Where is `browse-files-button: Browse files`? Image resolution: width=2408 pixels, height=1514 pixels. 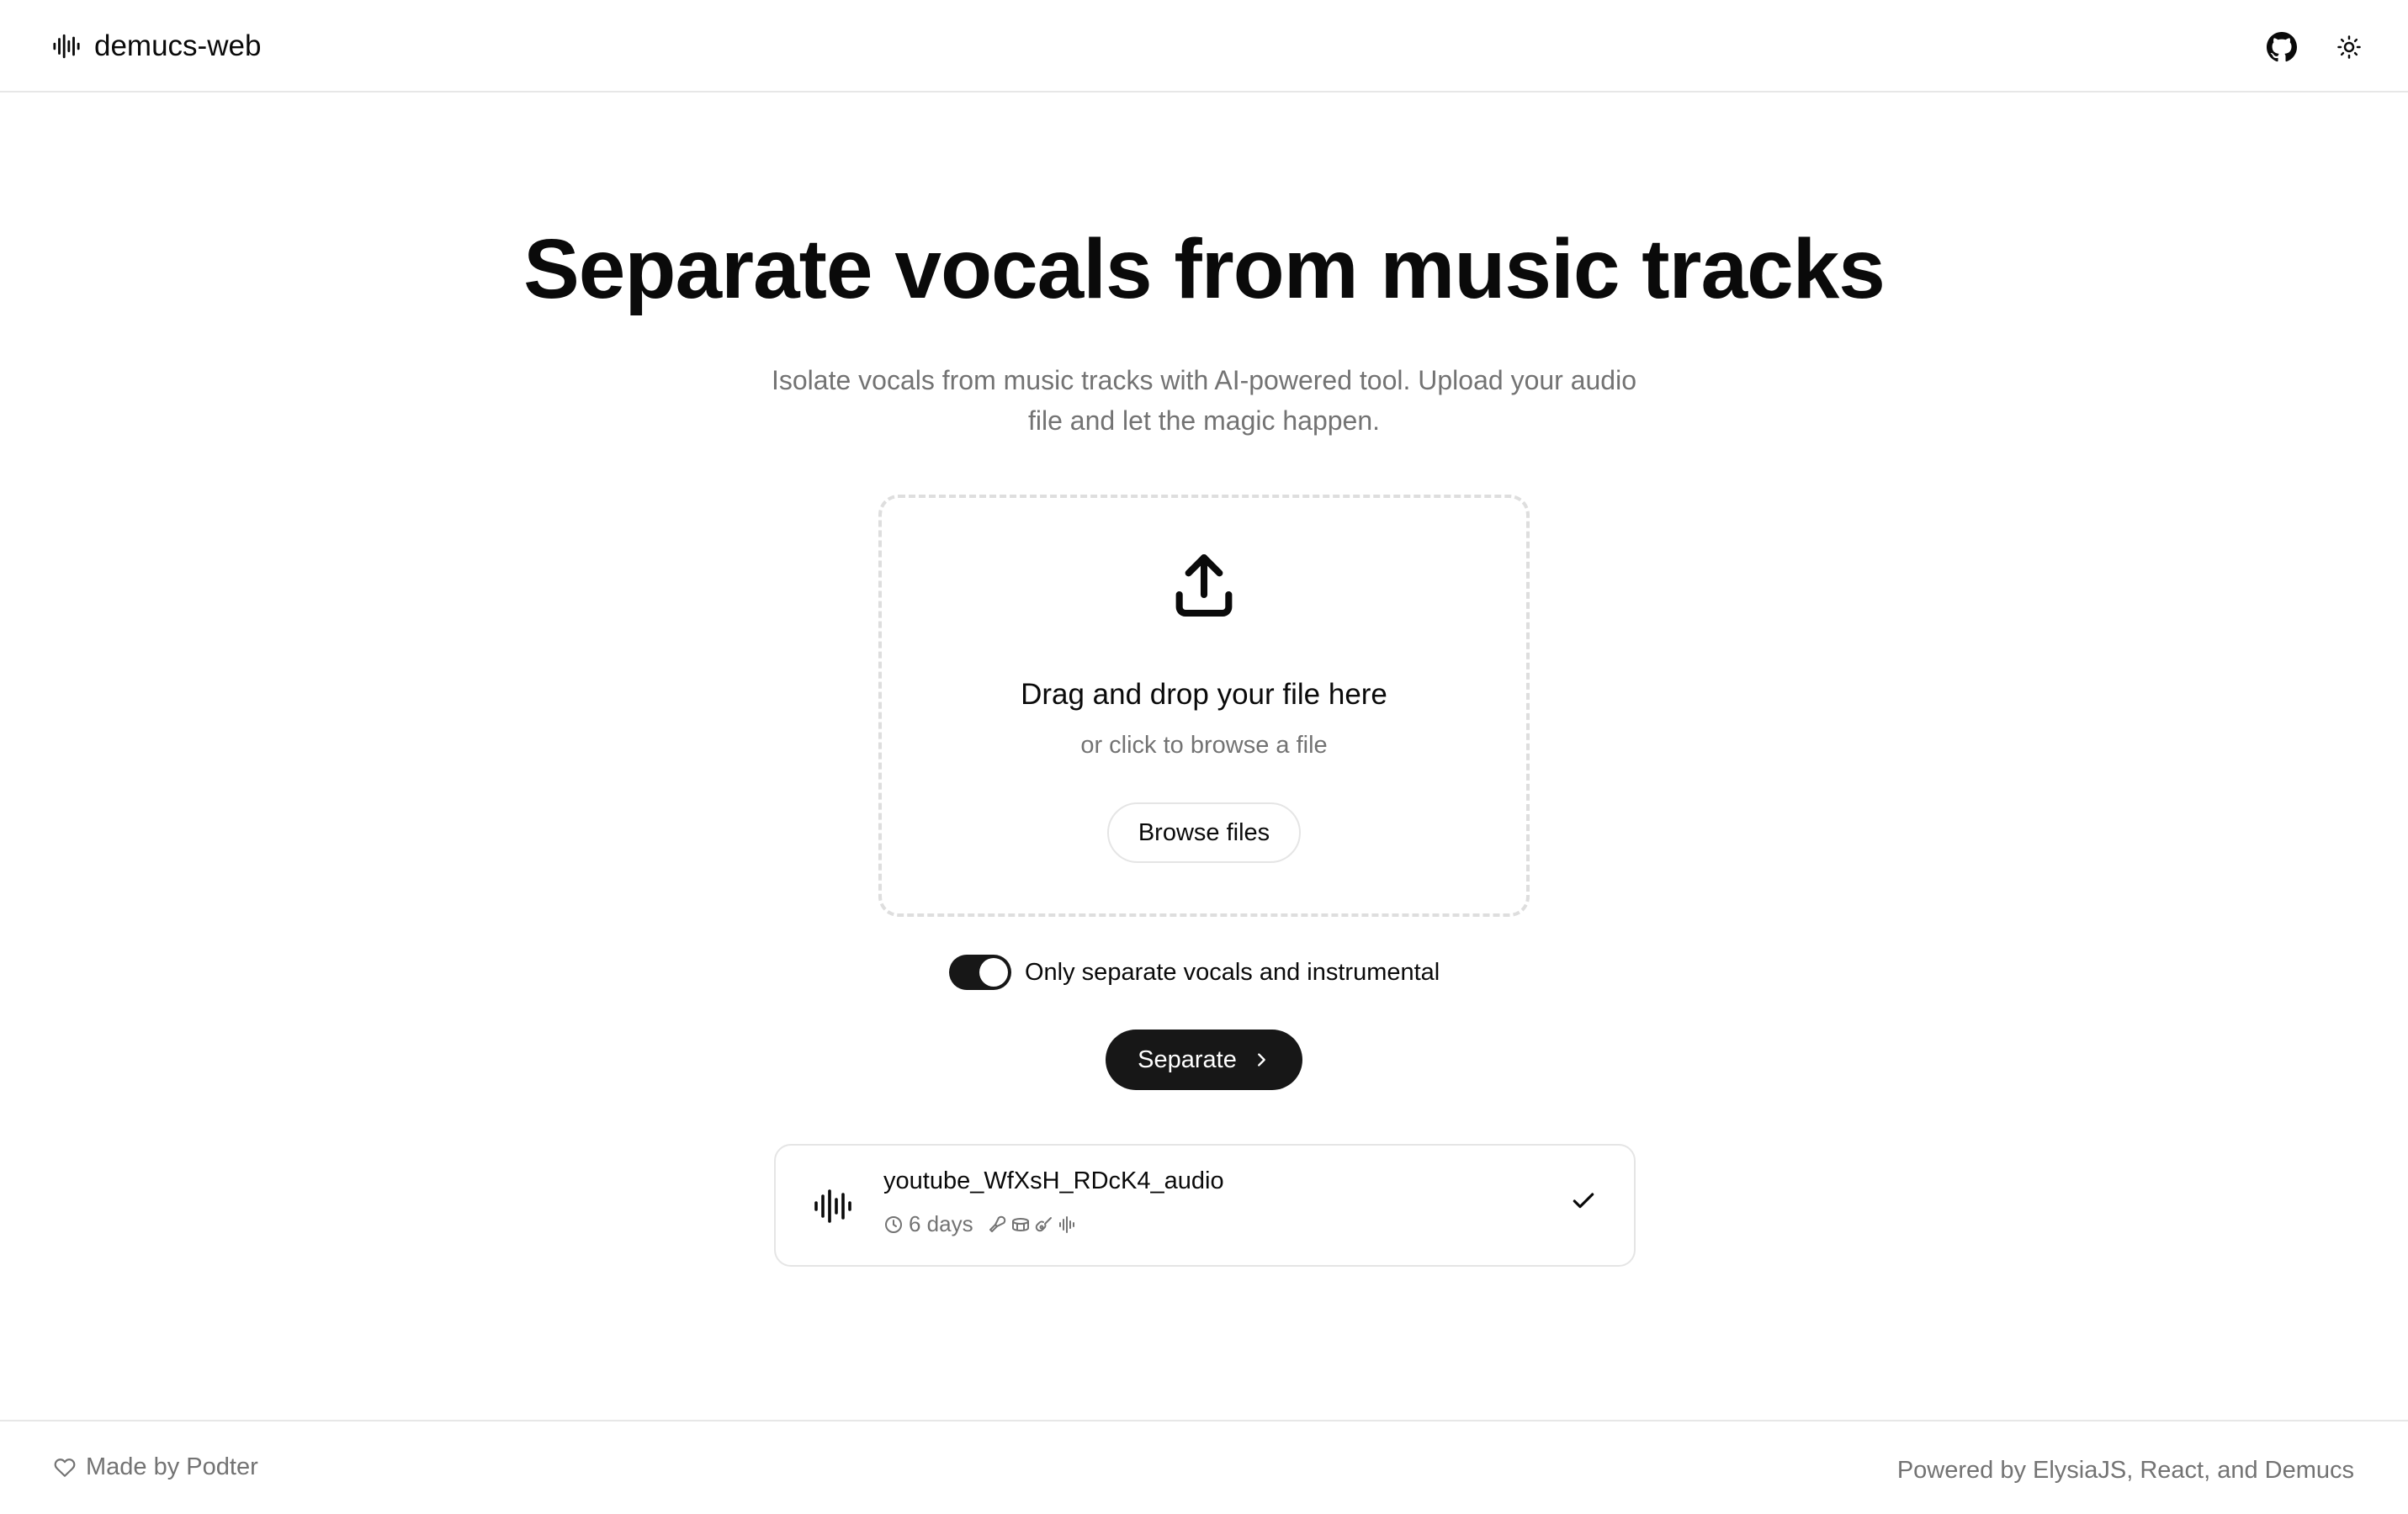 browse-files-button: Browse files is located at coordinates (1204, 833).